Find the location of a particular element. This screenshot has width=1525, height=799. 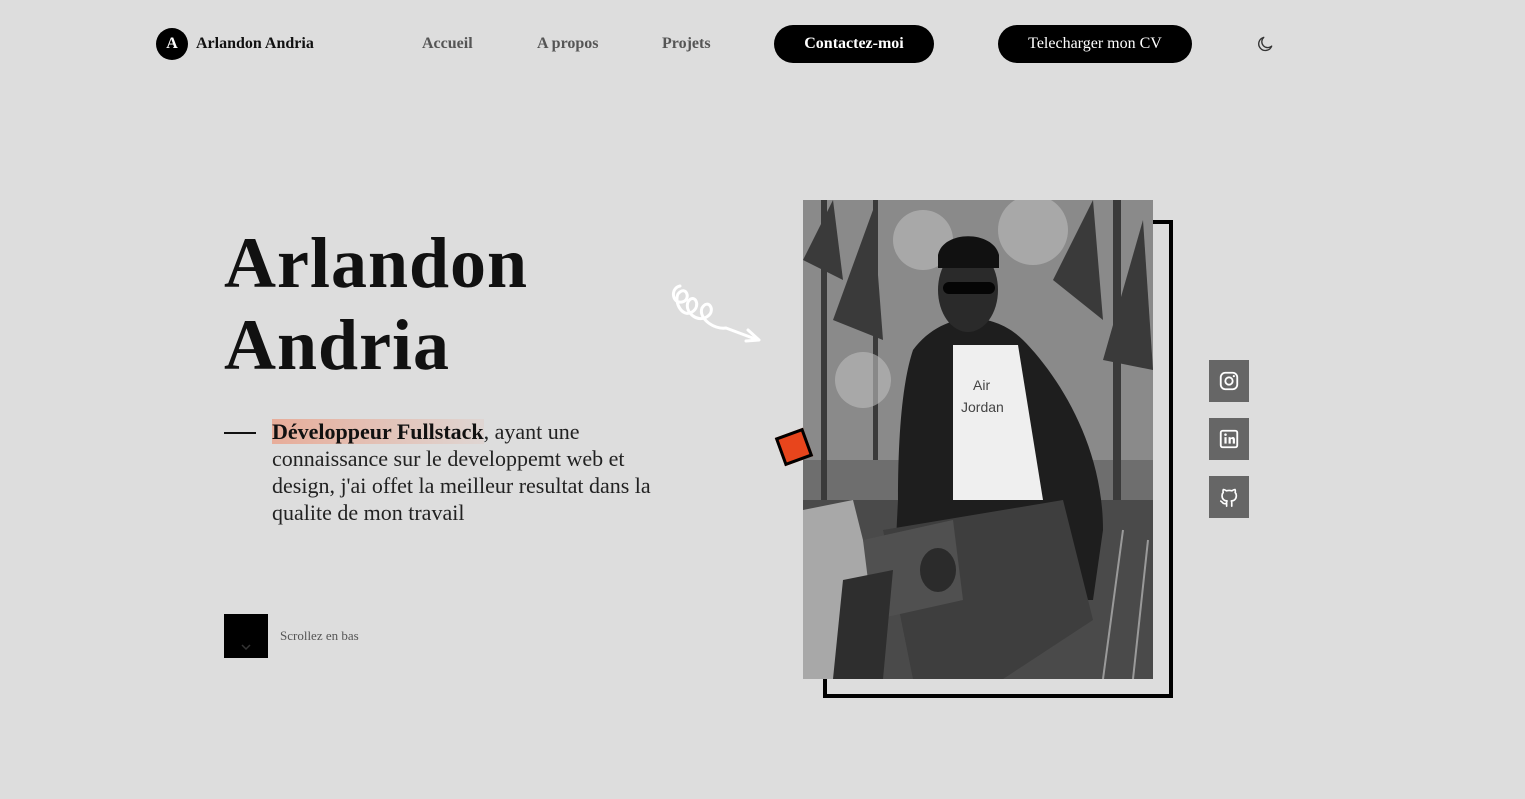

scroll-label: Scrollez en bas is located at coordinates (319, 635).